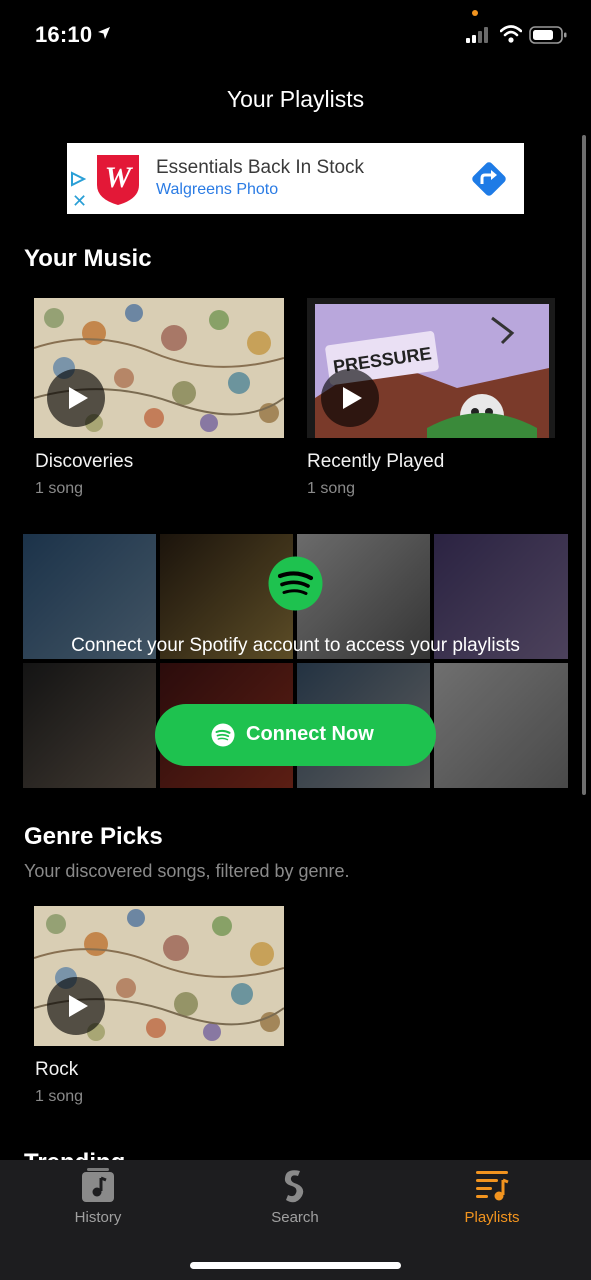 Image resolution: width=591 pixels, height=1280 pixels. What do you see at coordinates (431, 368) in the screenshot?
I see `recently-played-artwork: PRESSURE` at bounding box center [431, 368].